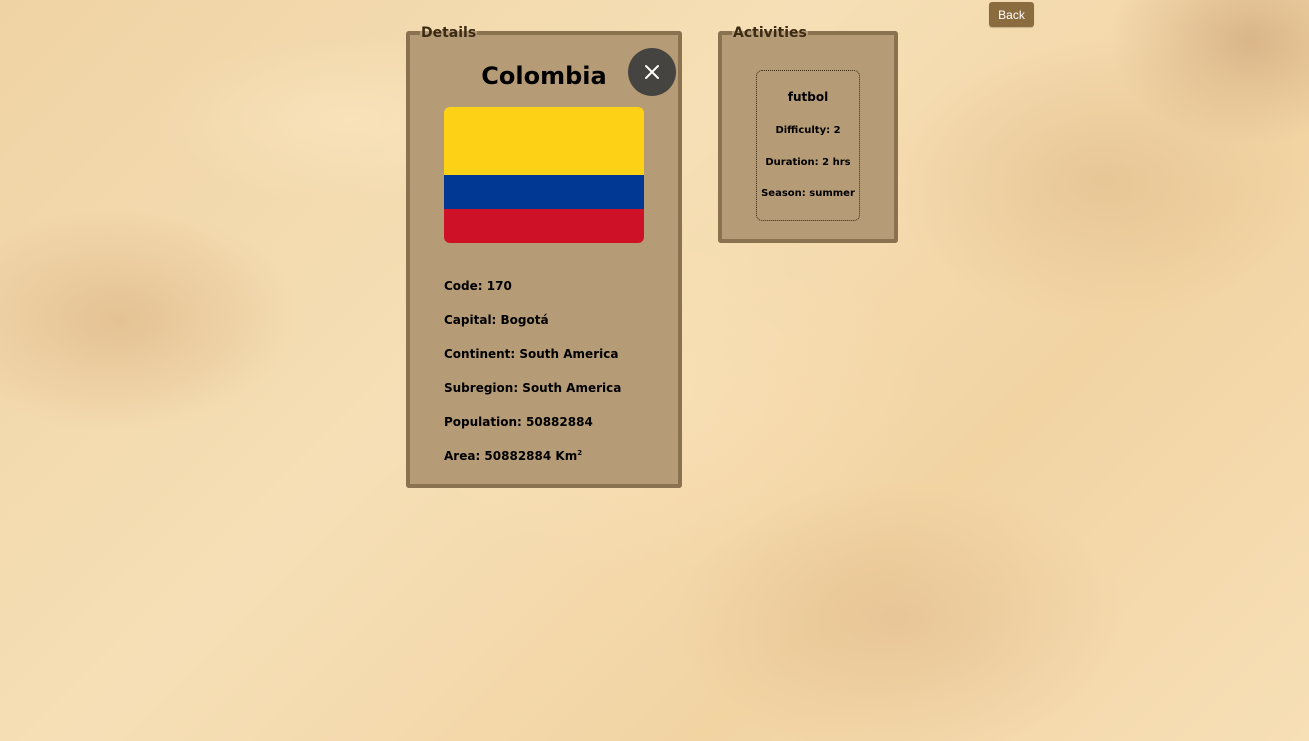  Describe the element at coordinates (449, 33) in the screenshot. I see `details-legend: Details` at that location.